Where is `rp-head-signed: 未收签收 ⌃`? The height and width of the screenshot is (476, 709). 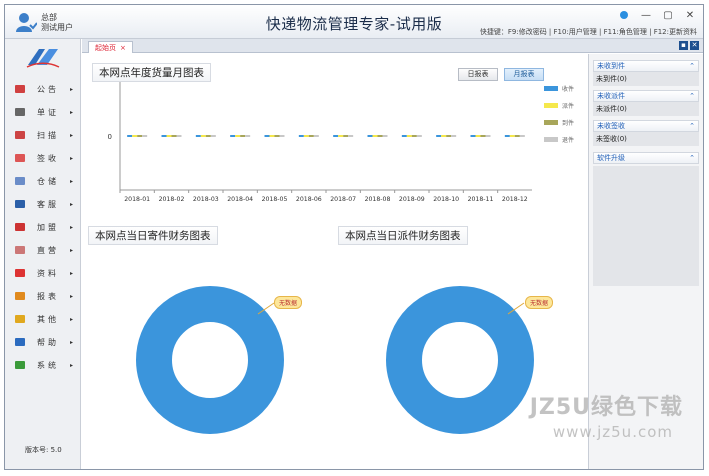 rp-head-signed: 未收签收 ⌃ is located at coordinates (646, 126).